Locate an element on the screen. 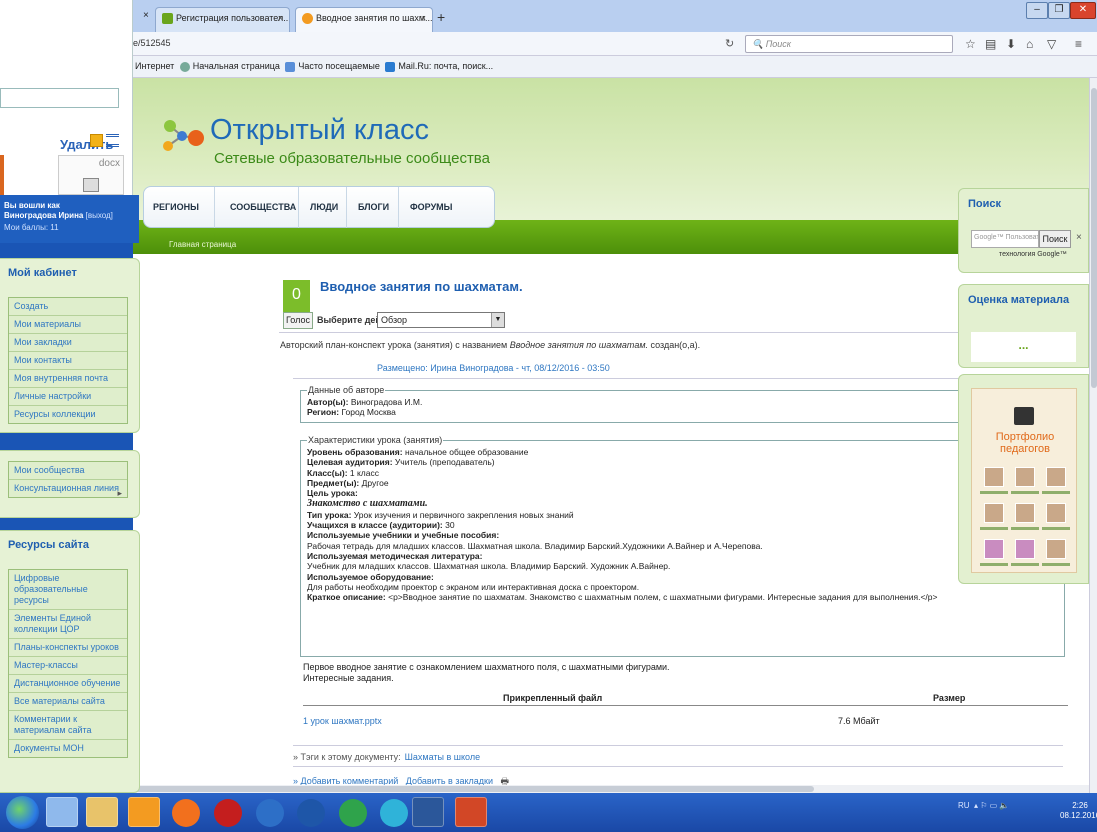 This screenshot has height=832, width=1097. powerpoint-icon is located at coordinates (471, 812).